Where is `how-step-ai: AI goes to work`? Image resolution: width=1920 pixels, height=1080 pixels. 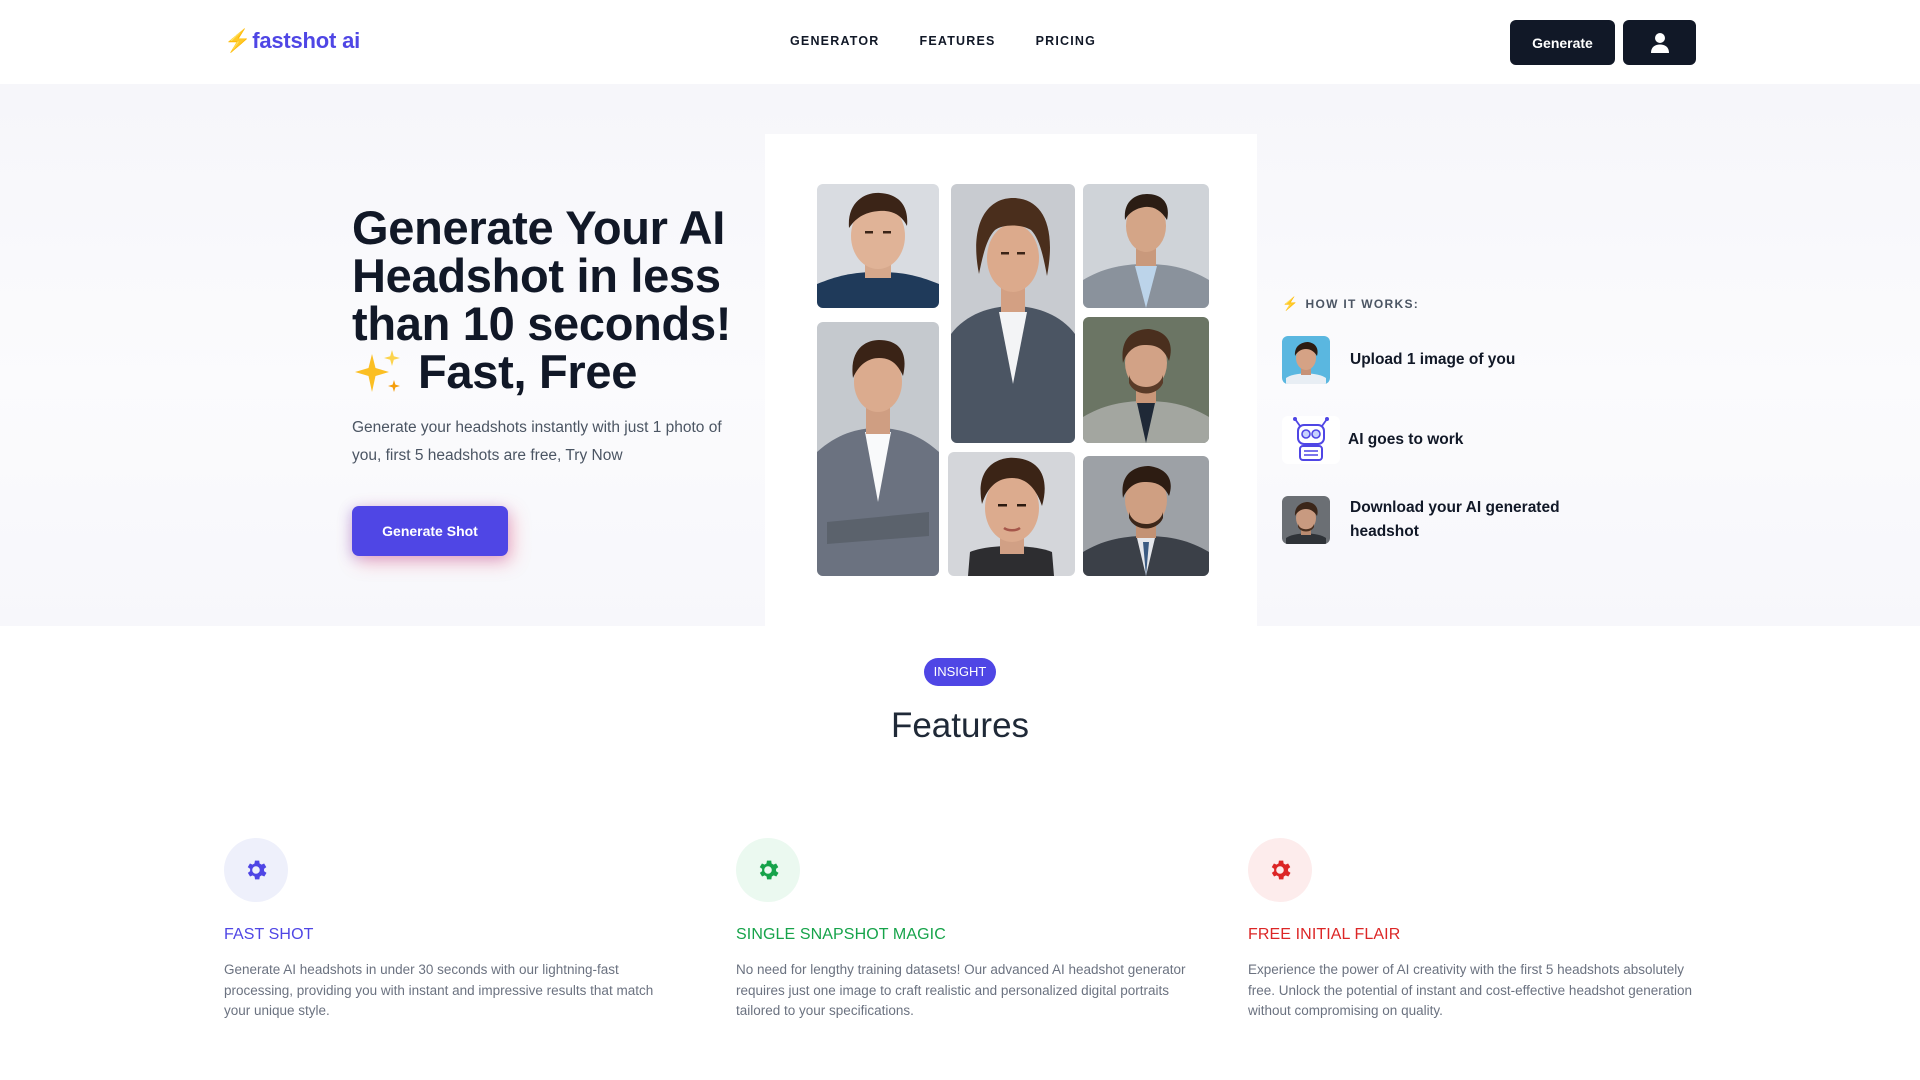 how-step-ai: AI goes to work is located at coordinates (1442, 440).